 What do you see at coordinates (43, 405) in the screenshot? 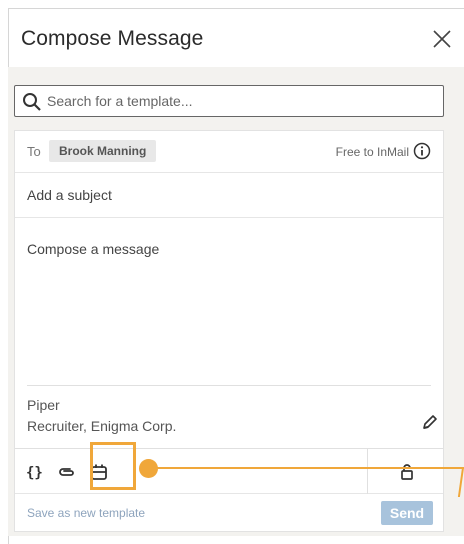
I see `signature-name: Piper` at bounding box center [43, 405].